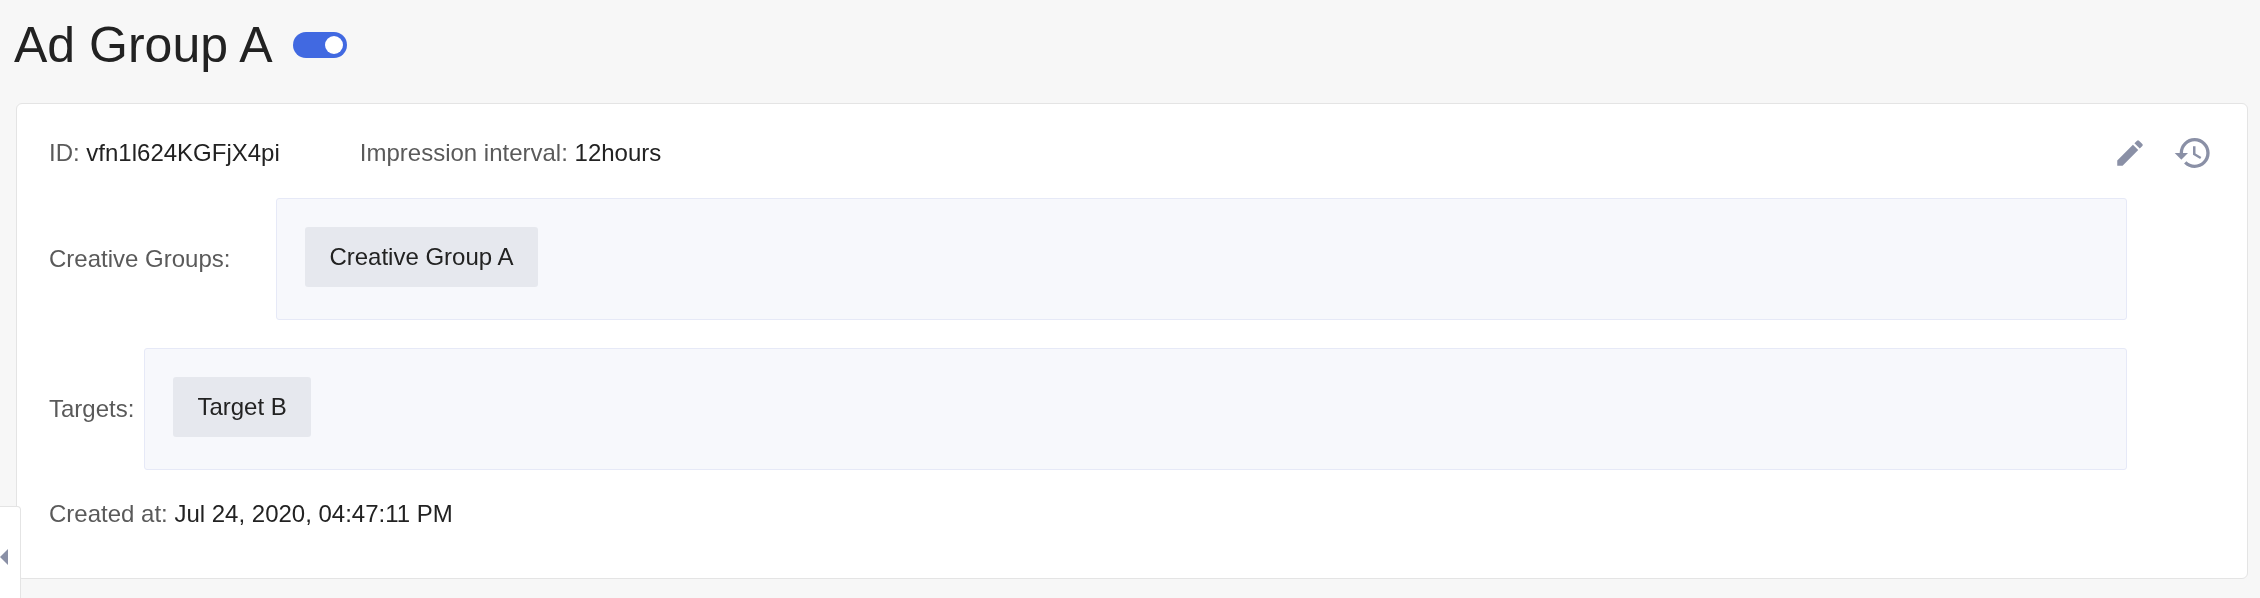 The height and width of the screenshot is (598, 2260). I want to click on collapse-tab, so click(10, 552).